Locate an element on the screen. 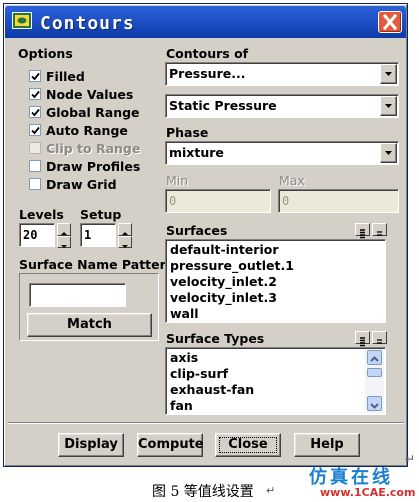 This screenshot has height=502, width=419. window-title: Contours is located at coordinates (87, 23).